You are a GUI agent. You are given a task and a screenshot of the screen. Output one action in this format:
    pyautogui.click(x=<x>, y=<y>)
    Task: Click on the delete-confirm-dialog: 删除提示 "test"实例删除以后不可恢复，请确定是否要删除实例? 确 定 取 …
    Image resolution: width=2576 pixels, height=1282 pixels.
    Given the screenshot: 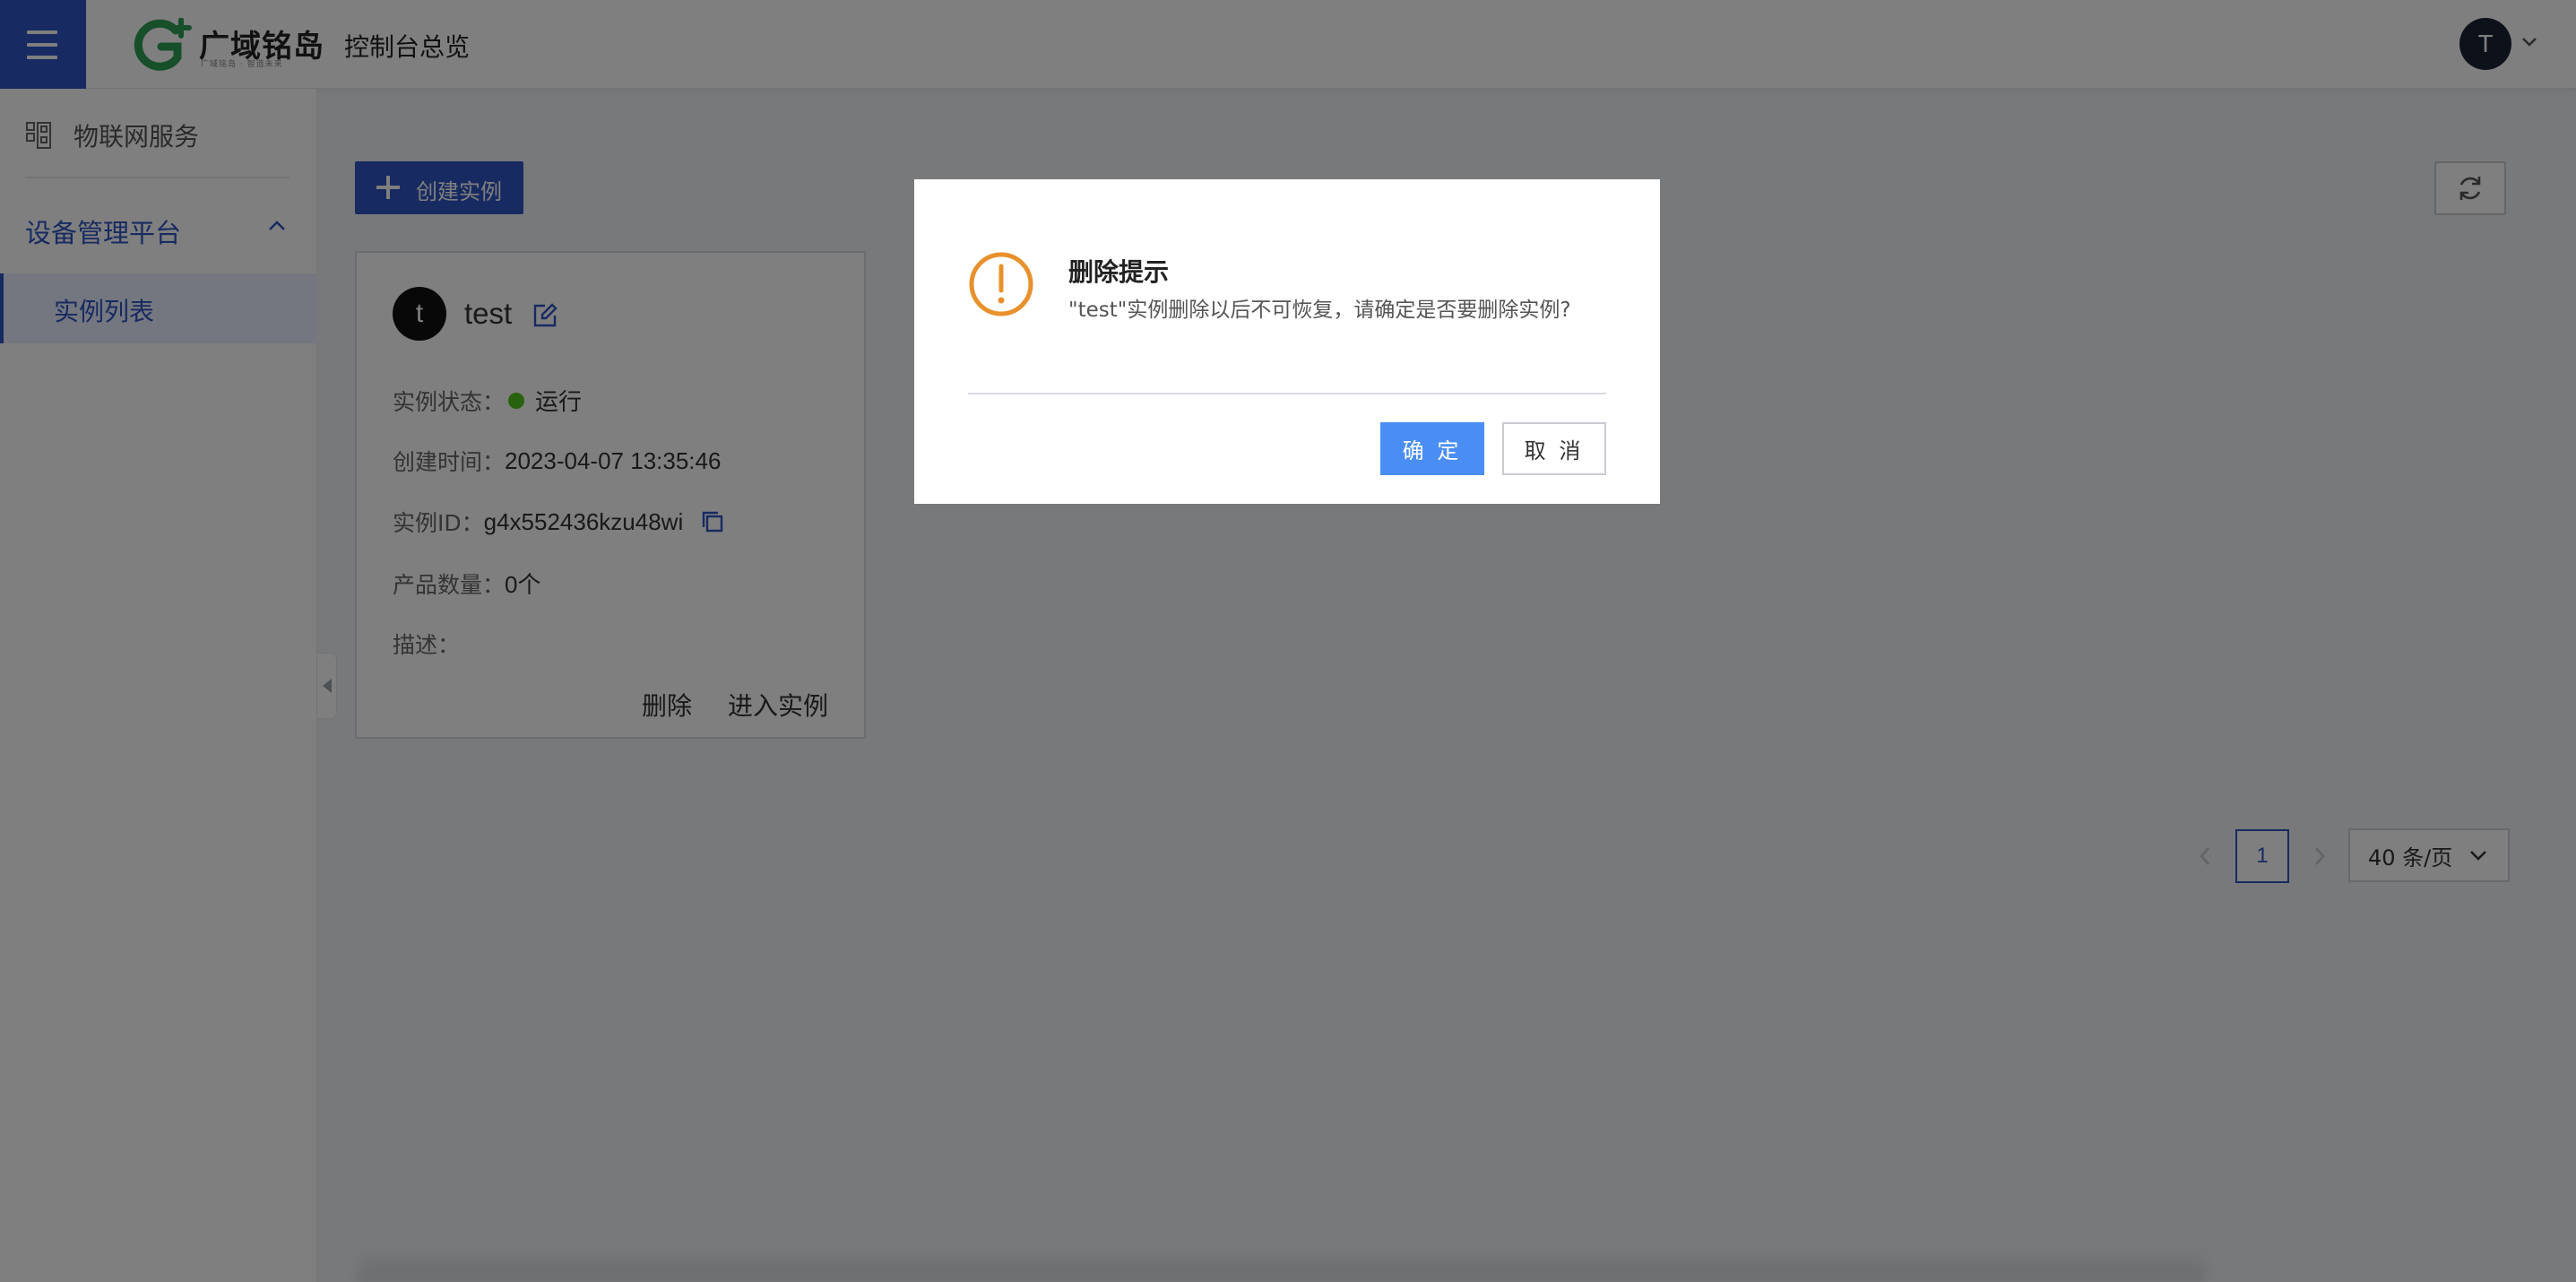 What is the action you would take?
    pyautogui.click(x=1287, y=342)
    